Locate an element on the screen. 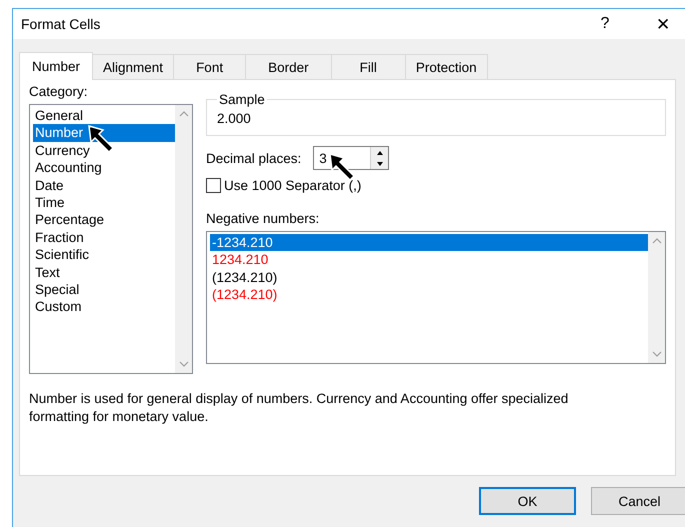 This screenshot has width=685, height=527. list-item: 1234.210 is located at coordinates (429, 260).